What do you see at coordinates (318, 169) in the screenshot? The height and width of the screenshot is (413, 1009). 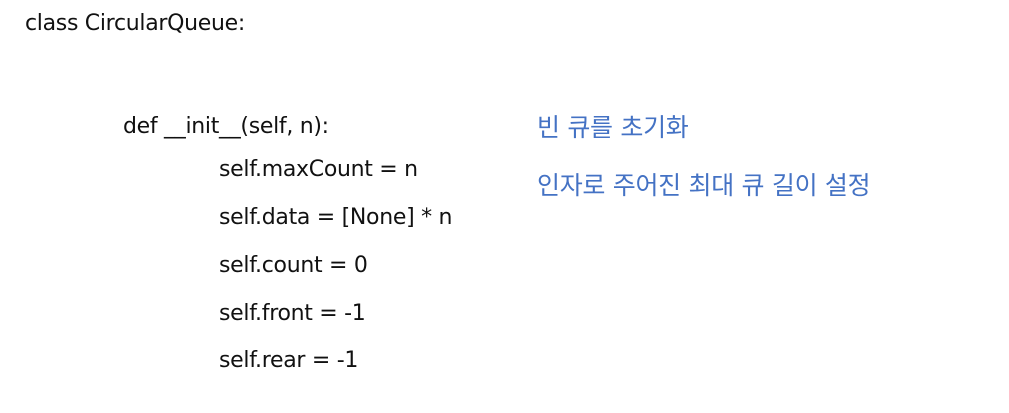 I see `code-line-maxcount: self.maxCount = n` at bounding box center [318, 169].